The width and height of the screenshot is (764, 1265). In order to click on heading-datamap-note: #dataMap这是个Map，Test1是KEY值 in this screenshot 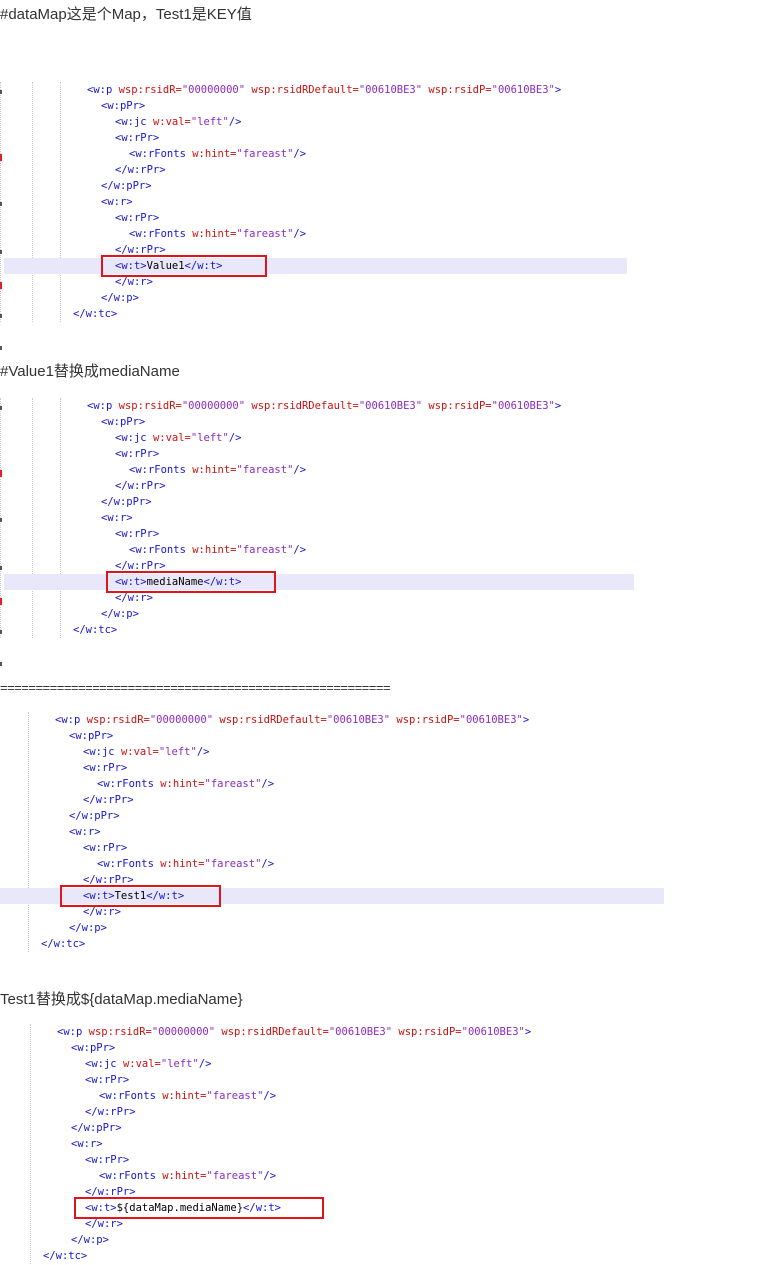, I will do `click(126, 14)`.